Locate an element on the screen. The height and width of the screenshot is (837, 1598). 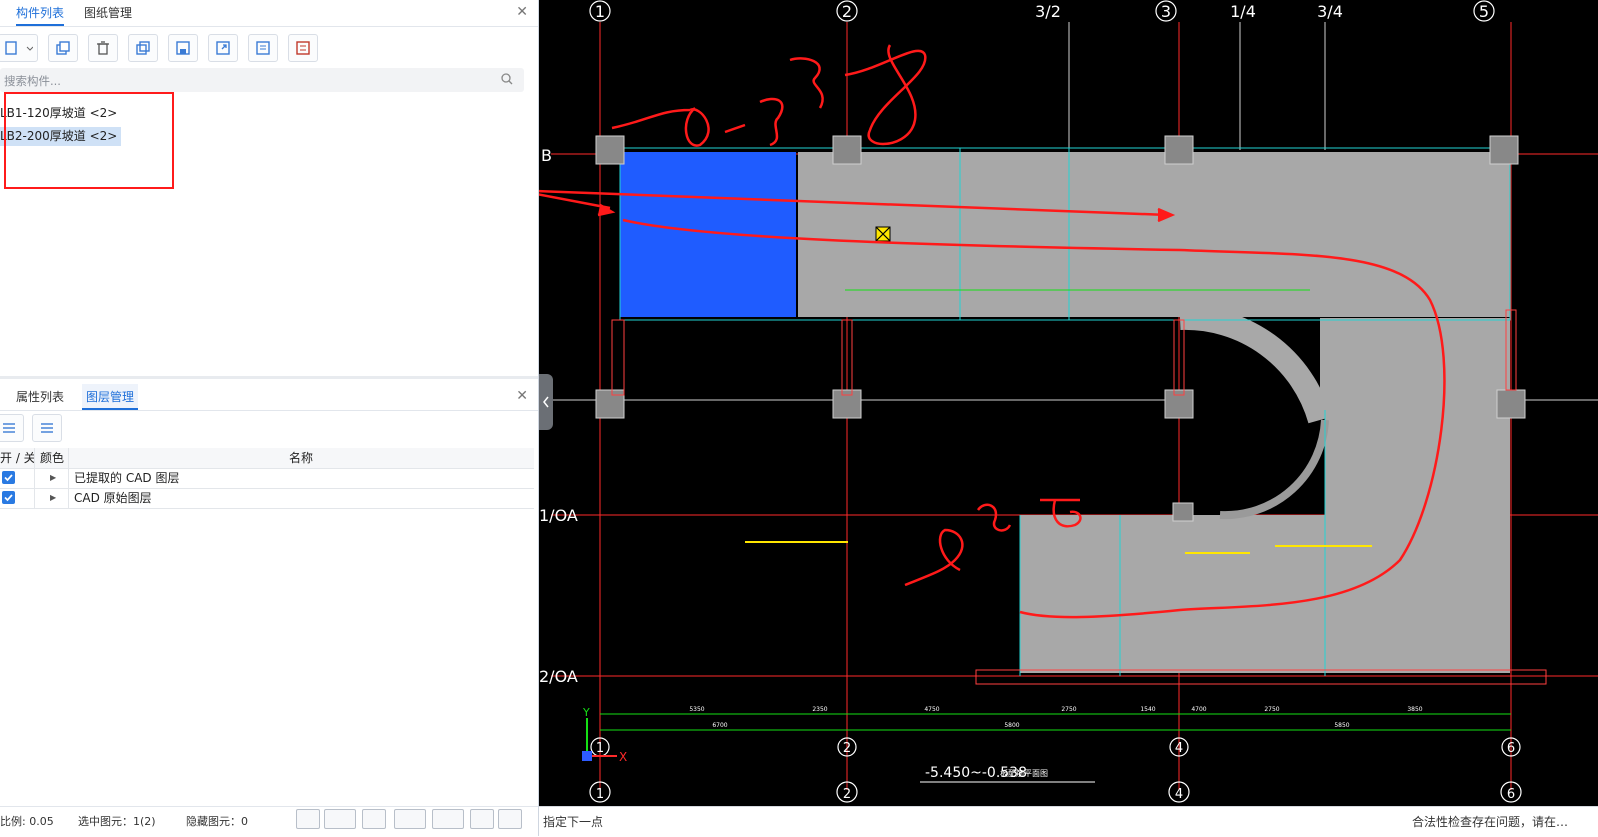
svg-text: 4700 is located at coordinates (1198, 709).